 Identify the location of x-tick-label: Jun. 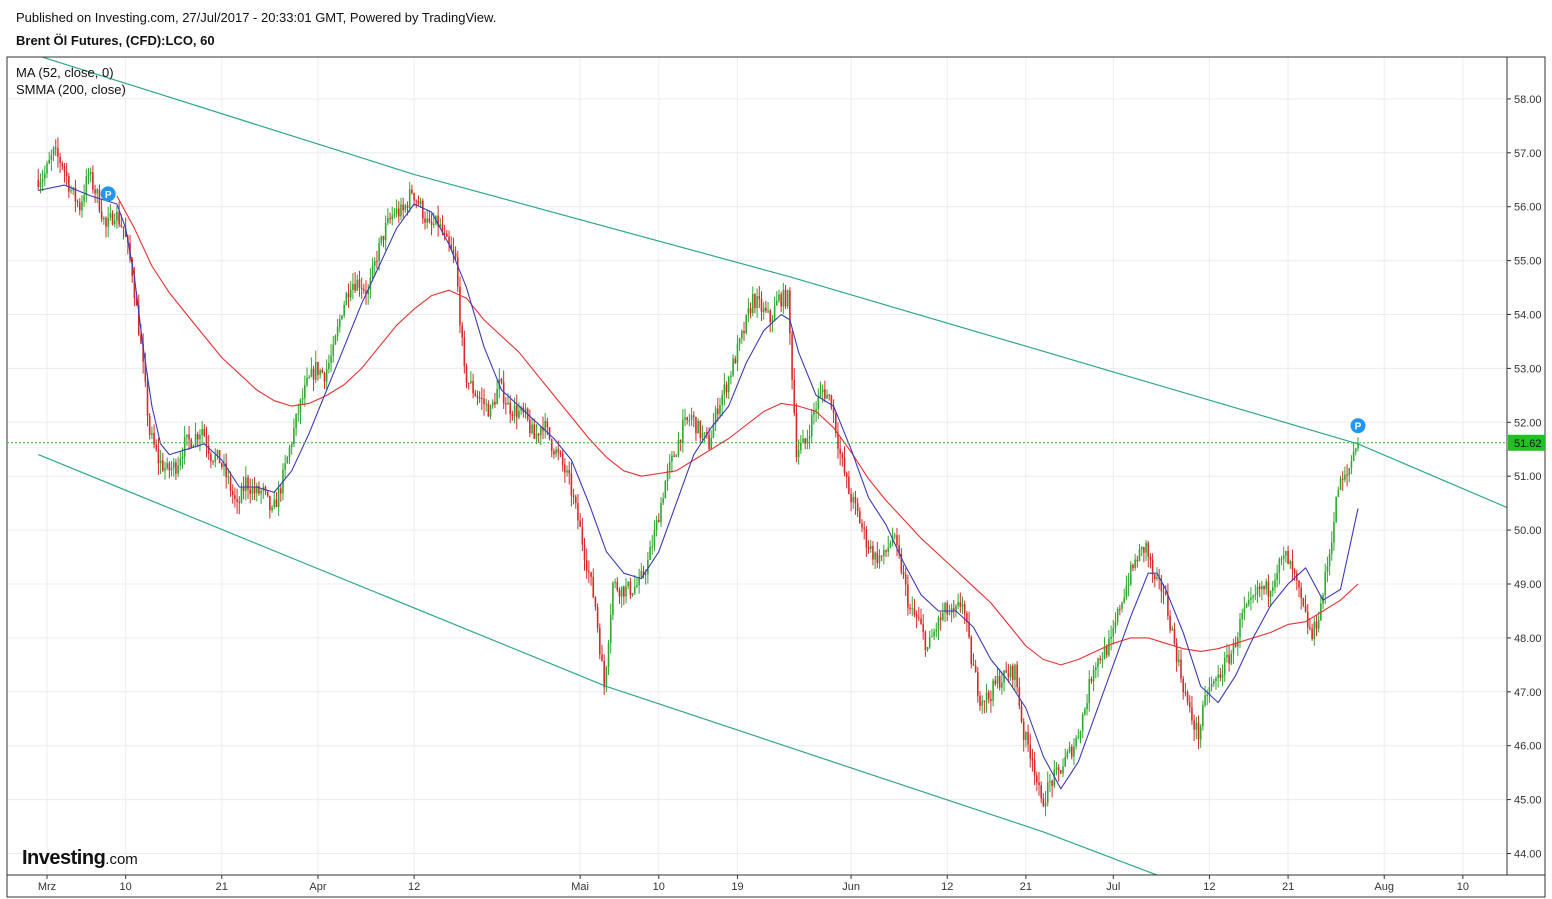
(851, 887).